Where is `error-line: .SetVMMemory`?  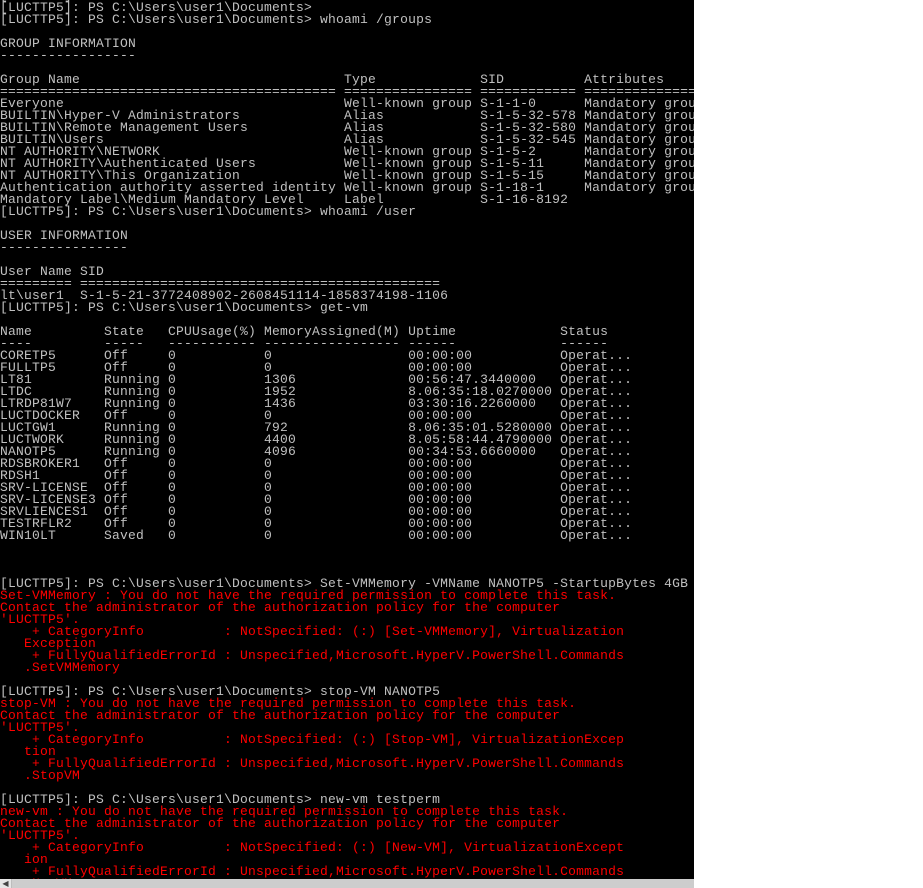
error-line: .SetVMMemory is located at coordinates (60, 667).